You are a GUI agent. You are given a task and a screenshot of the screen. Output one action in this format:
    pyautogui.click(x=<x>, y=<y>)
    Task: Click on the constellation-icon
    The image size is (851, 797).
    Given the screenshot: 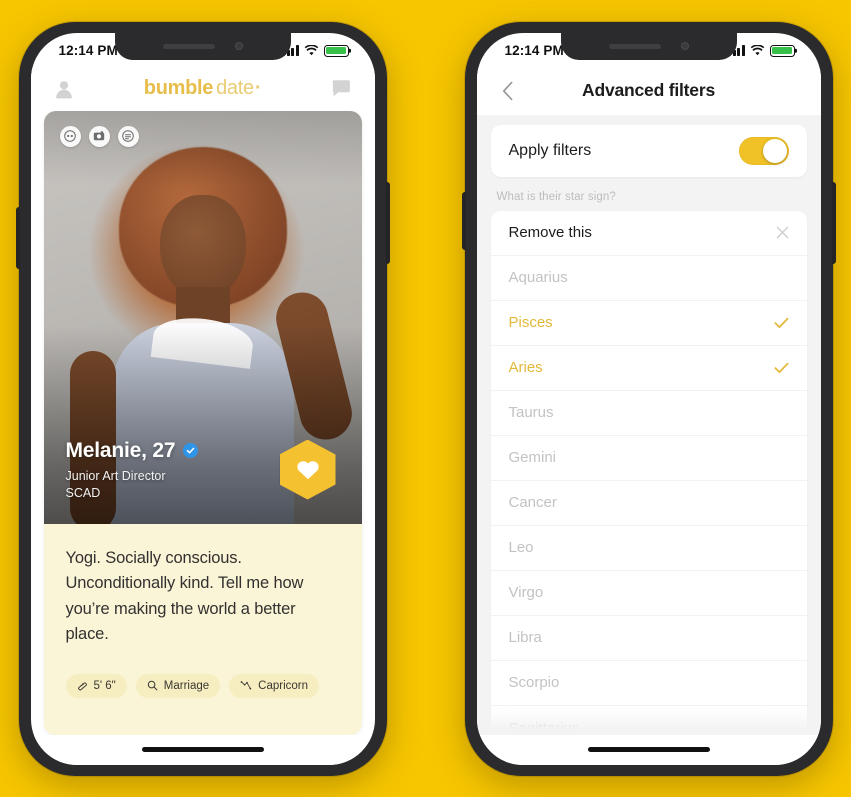 What is the action you would take?
    pyautogui.click(x=246, y=685)
    